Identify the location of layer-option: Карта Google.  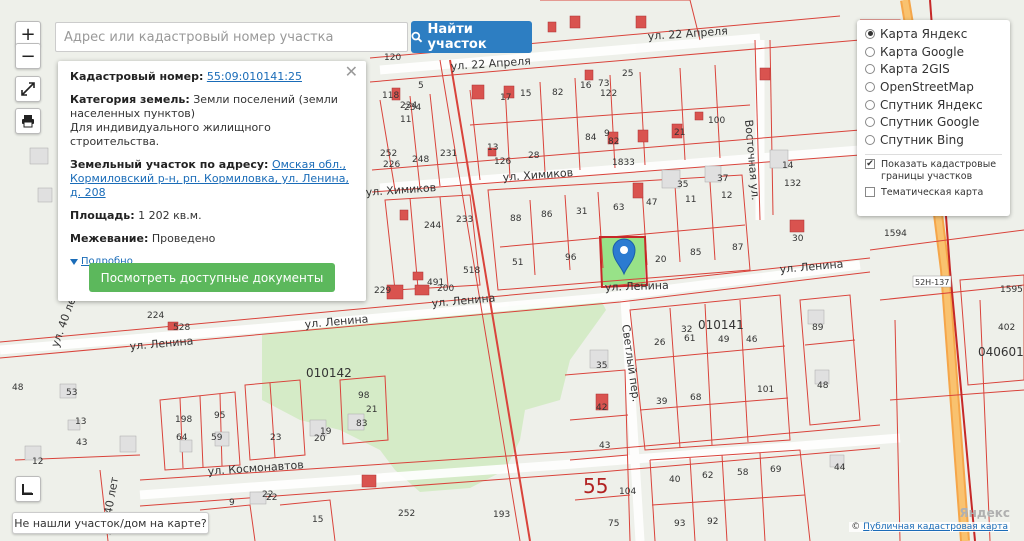
(933, 52).